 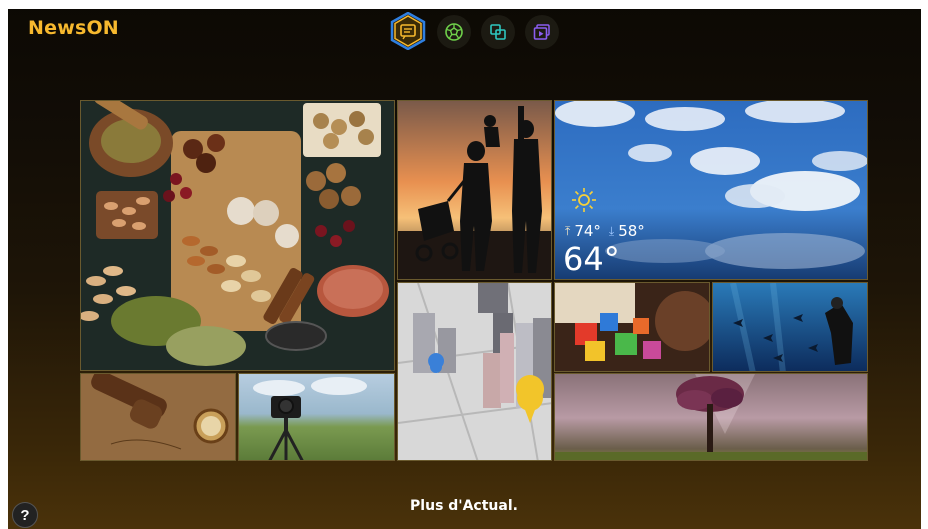 What do you see at coordinates (464, 4) in the screenshot?
I see `screen-frame-top` at bounding box center [464, 4].